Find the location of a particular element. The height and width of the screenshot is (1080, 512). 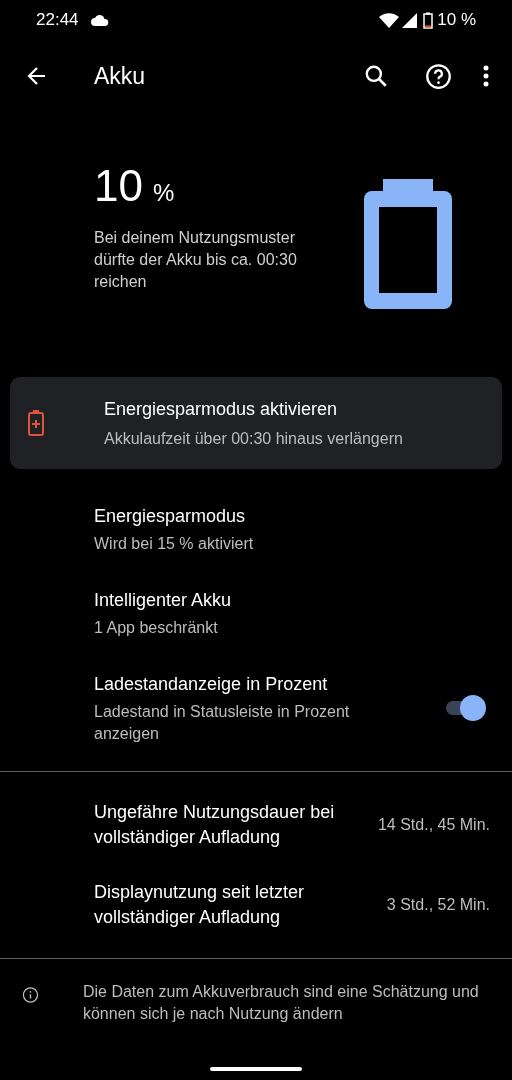

setting-title: Intelligenter Akku is located at coordinates (163, 600).